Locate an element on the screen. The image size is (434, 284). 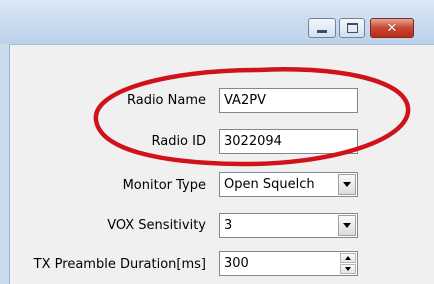
close-icon: ✕ is located at coordinates (392, 28).